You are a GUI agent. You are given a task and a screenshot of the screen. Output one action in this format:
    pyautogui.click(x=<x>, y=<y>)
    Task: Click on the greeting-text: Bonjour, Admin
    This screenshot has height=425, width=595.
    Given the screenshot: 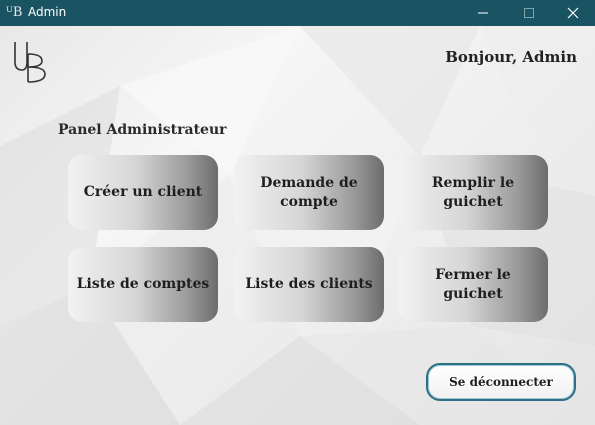 What is the action you would take?
    pyautogui.click(x=511, y=57)
    